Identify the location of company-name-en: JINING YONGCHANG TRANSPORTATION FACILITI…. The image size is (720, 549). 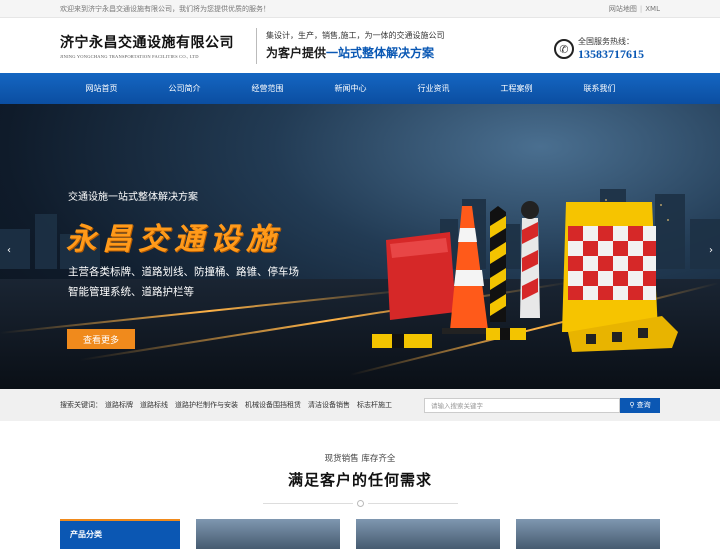
(129, 56).